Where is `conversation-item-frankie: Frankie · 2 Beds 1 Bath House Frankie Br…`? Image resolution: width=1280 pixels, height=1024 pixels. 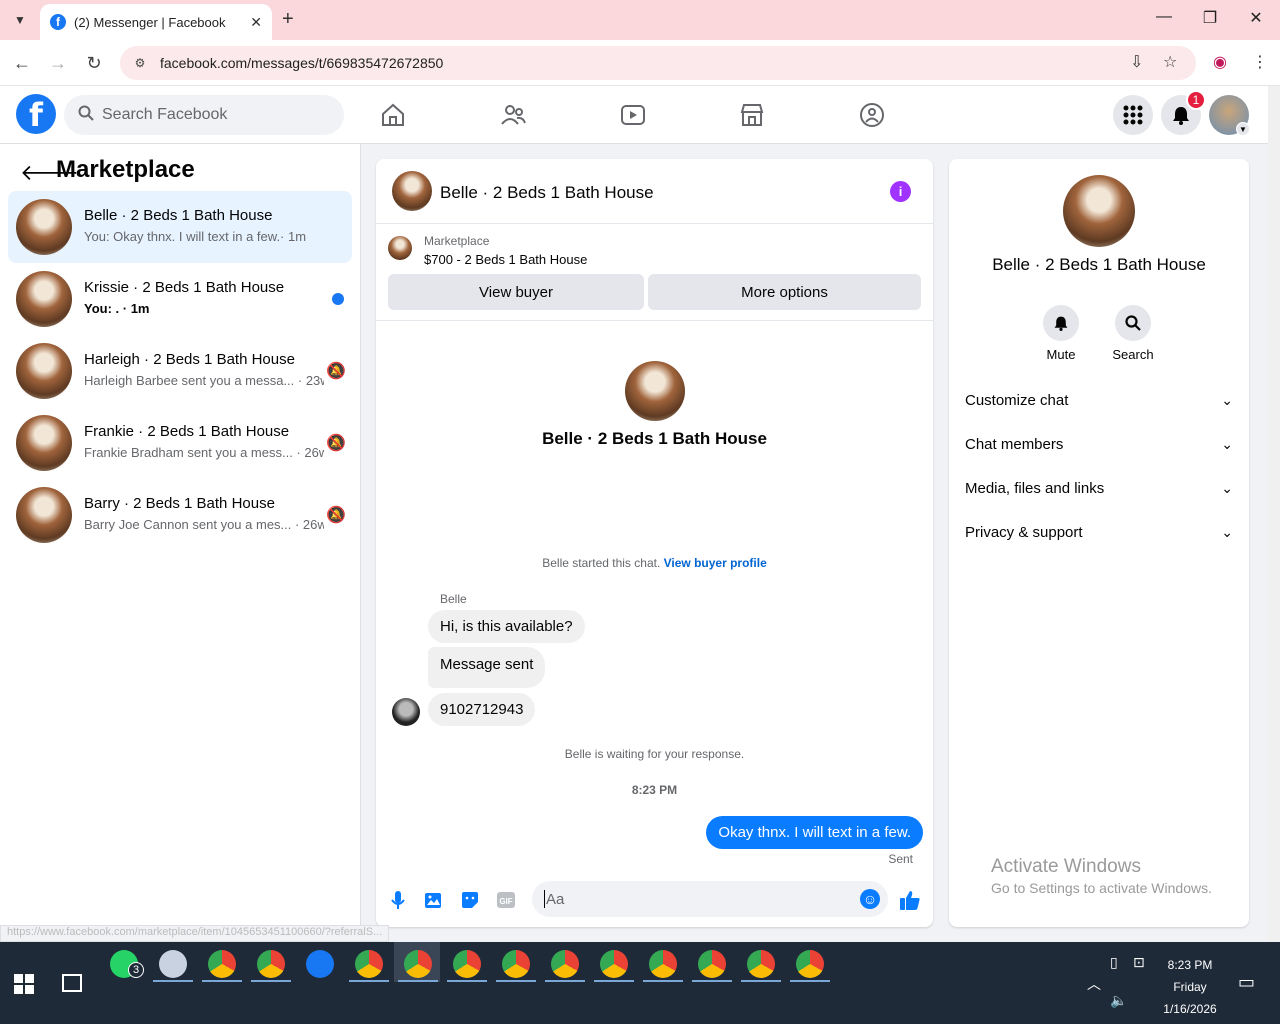
conversation-item-frankie: Frankie · 2 Beds 1 Bath House Frankie Br… is located at coordinates (180, 443).